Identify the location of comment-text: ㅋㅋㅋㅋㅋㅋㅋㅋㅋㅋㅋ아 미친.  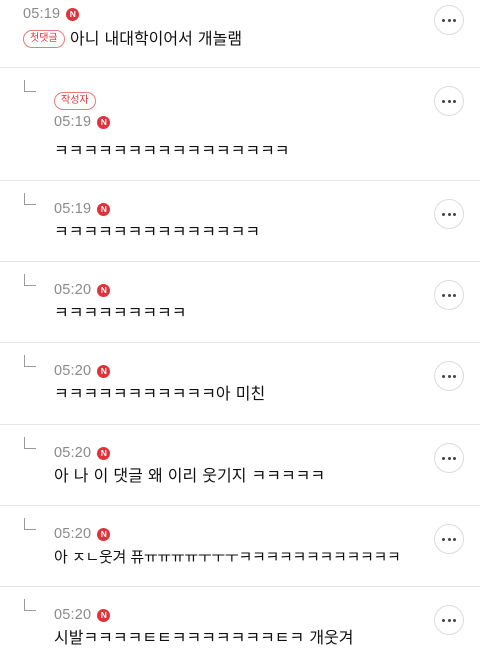
(160, 393).